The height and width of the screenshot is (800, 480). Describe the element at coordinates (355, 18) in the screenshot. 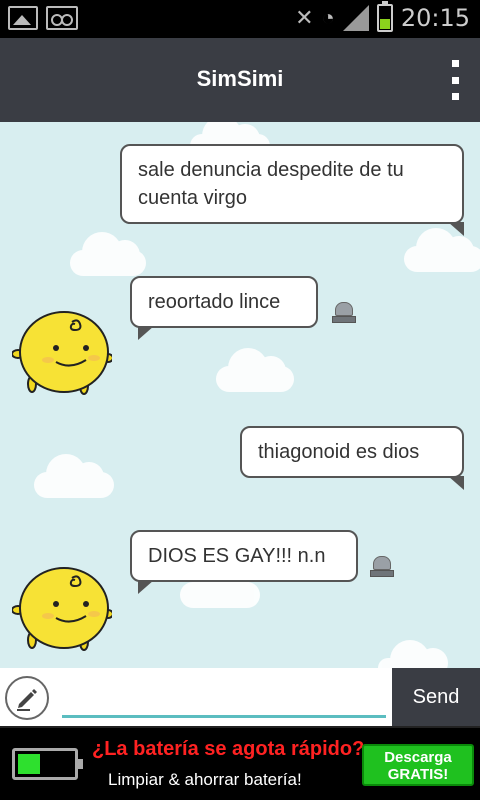

I see `signal-icon` at that location.